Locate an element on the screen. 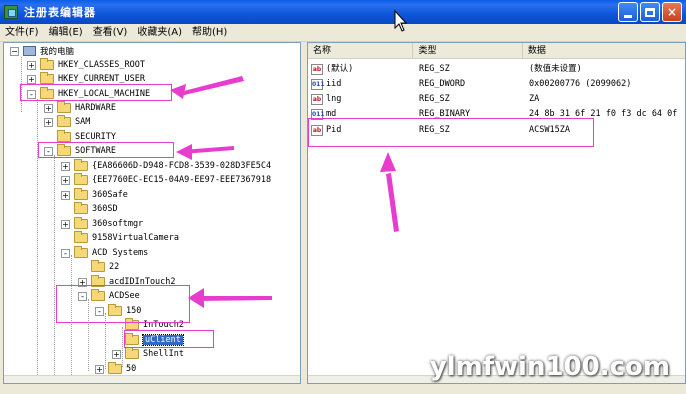  tree-node-360sd: 360SD is located at coordinates (96, 209).